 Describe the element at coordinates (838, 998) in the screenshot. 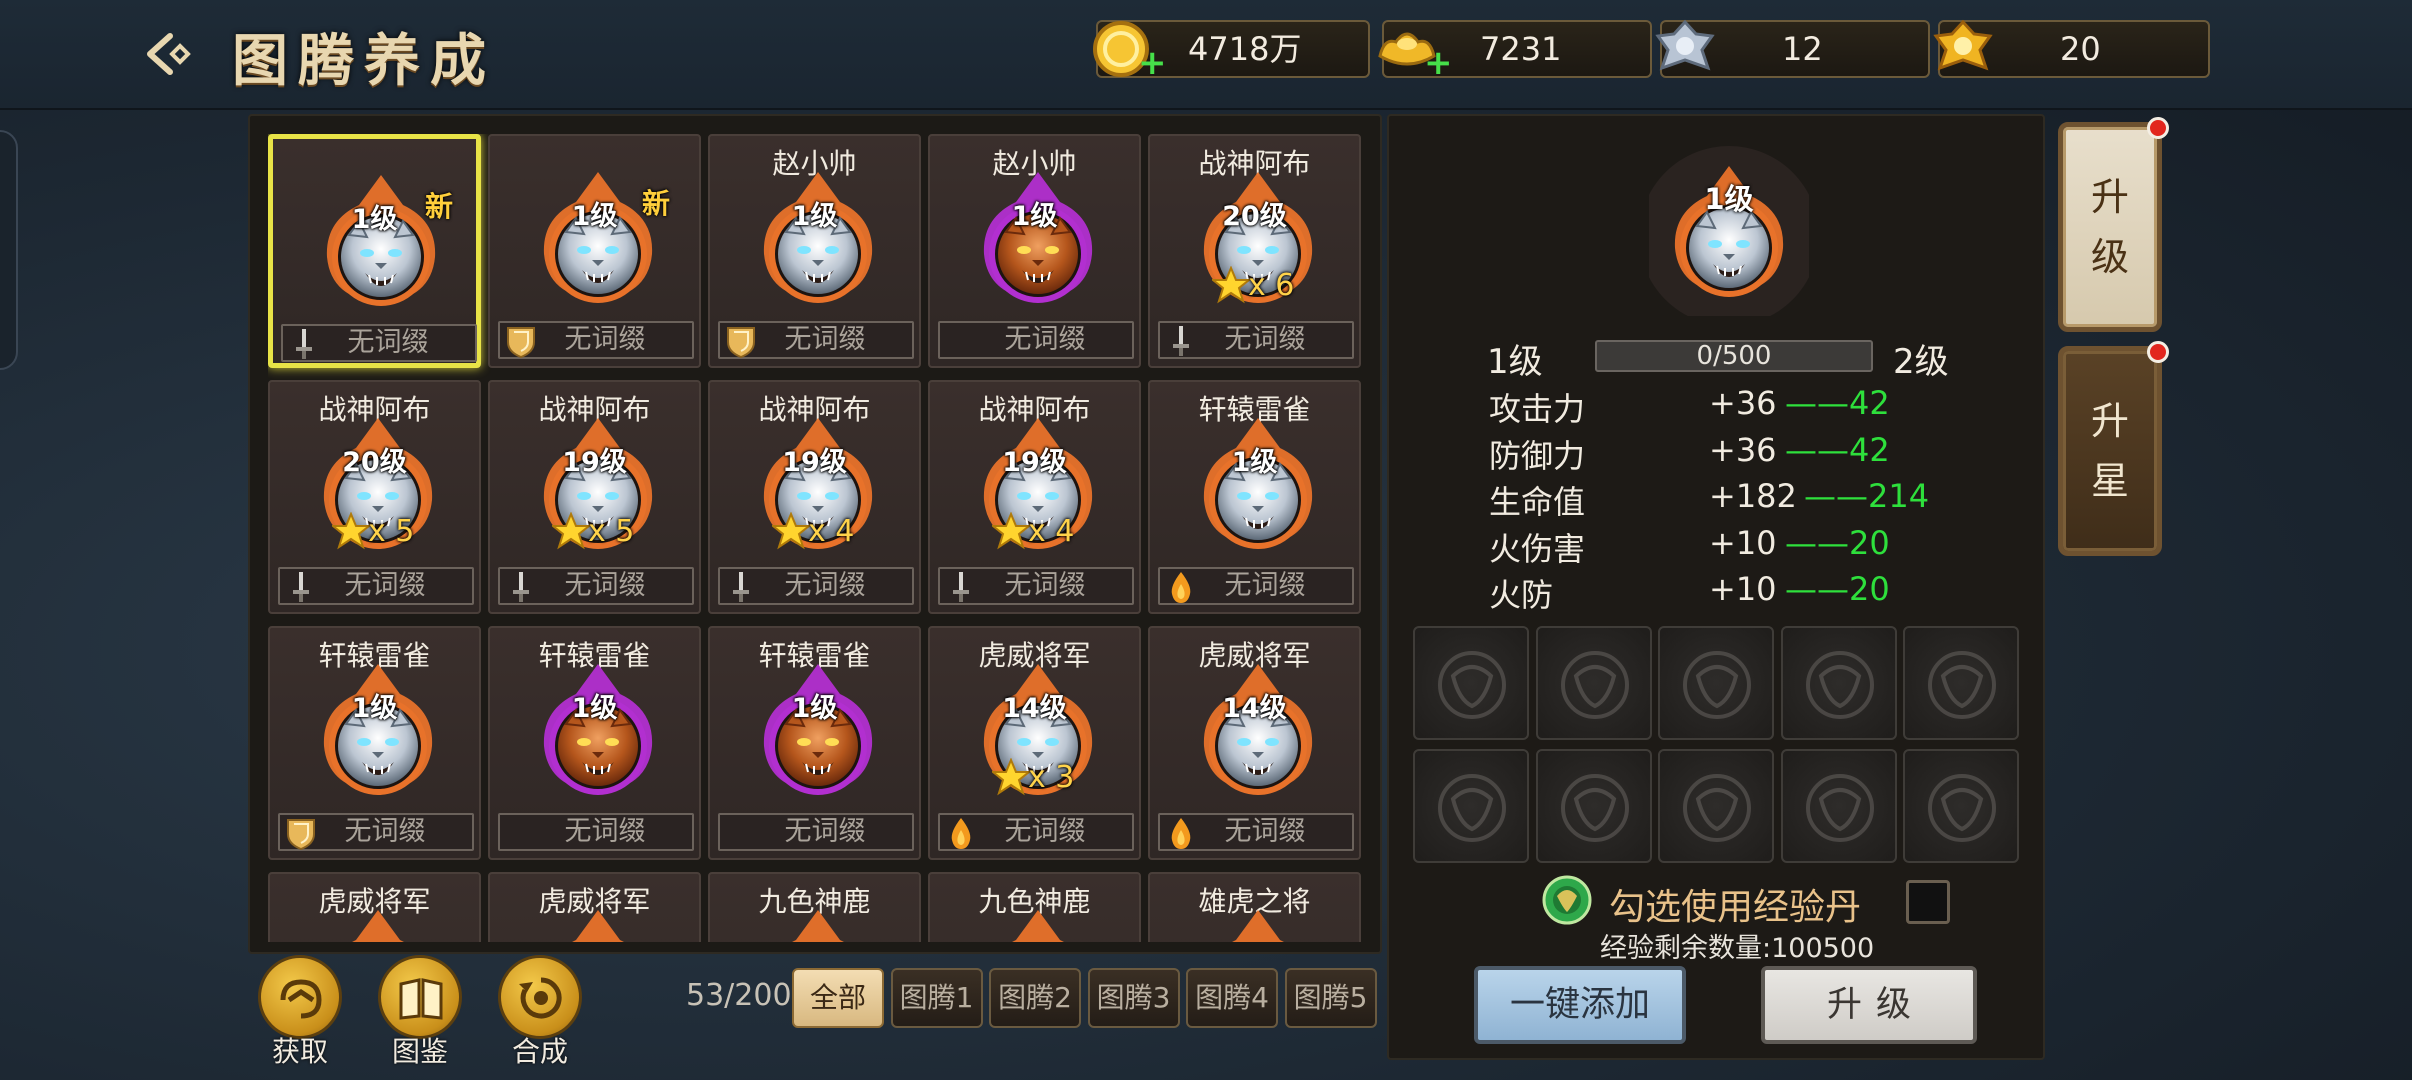

I see `filter-tab-1: 全部` at that location.